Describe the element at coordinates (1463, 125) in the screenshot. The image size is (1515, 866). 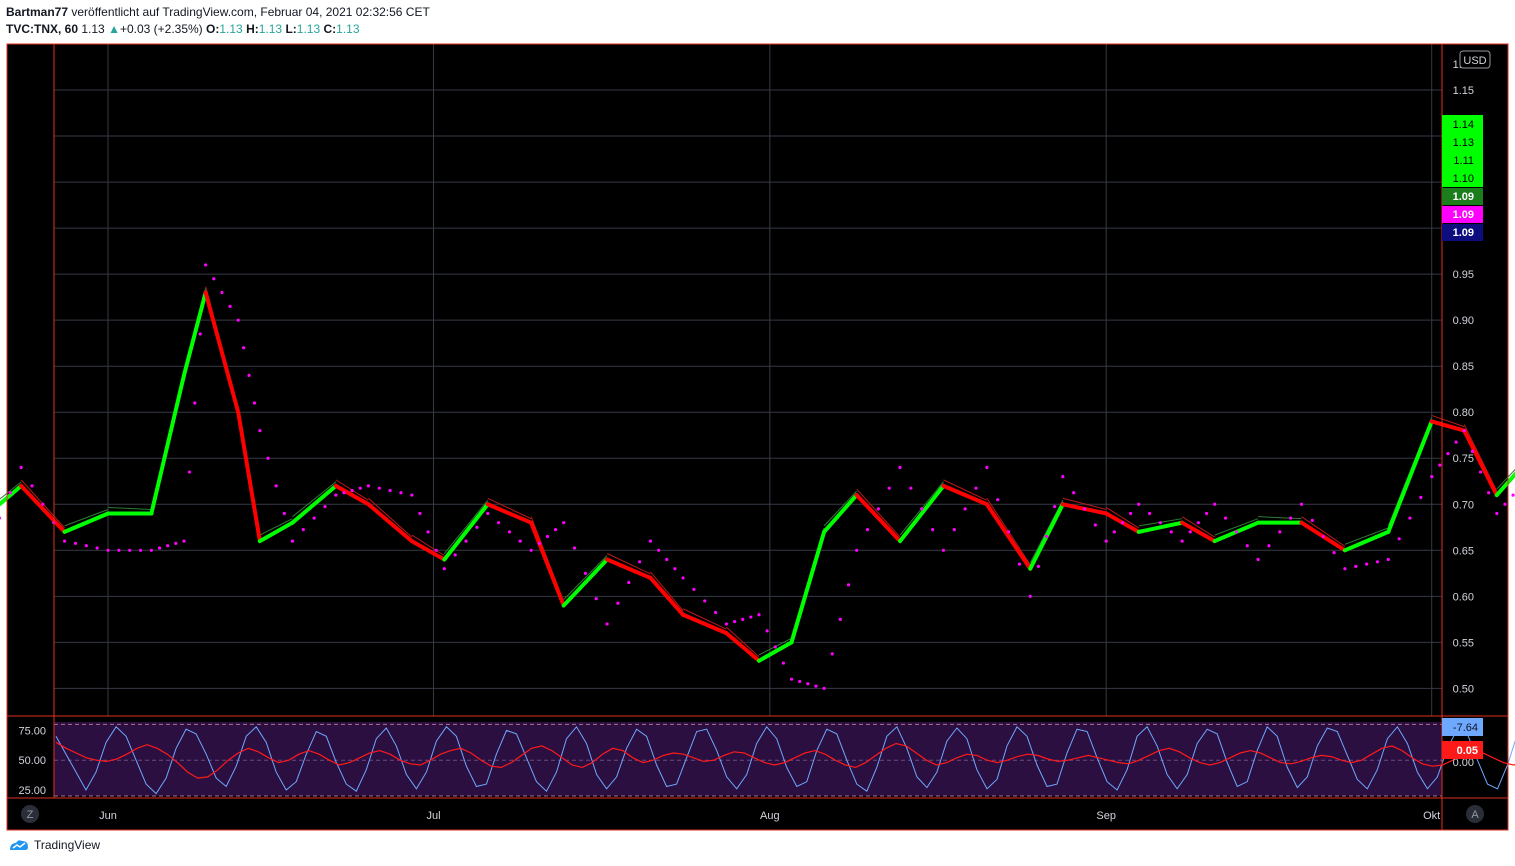
I see `price-badge: 1.14` at that location.